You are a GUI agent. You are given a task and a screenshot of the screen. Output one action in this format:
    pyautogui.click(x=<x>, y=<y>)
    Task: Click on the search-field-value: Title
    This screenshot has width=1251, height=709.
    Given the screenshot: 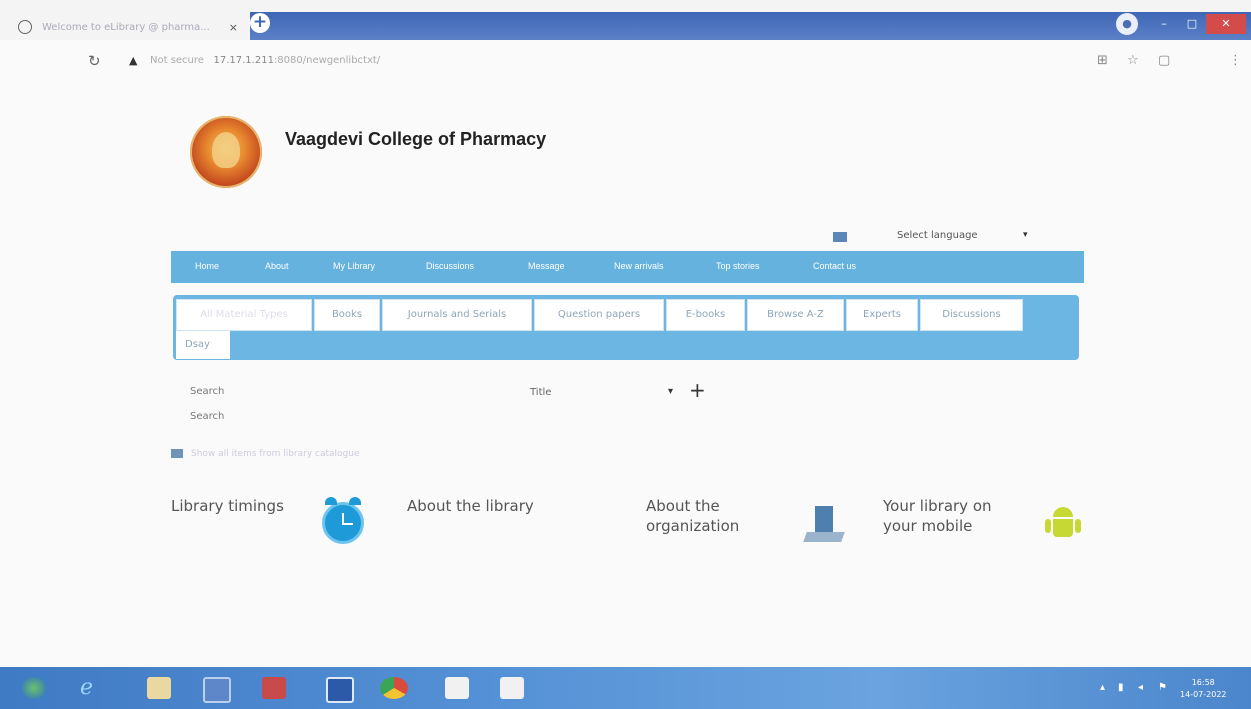 What is the action you would take?
    pyautogui.click(x=541, y=392)
    